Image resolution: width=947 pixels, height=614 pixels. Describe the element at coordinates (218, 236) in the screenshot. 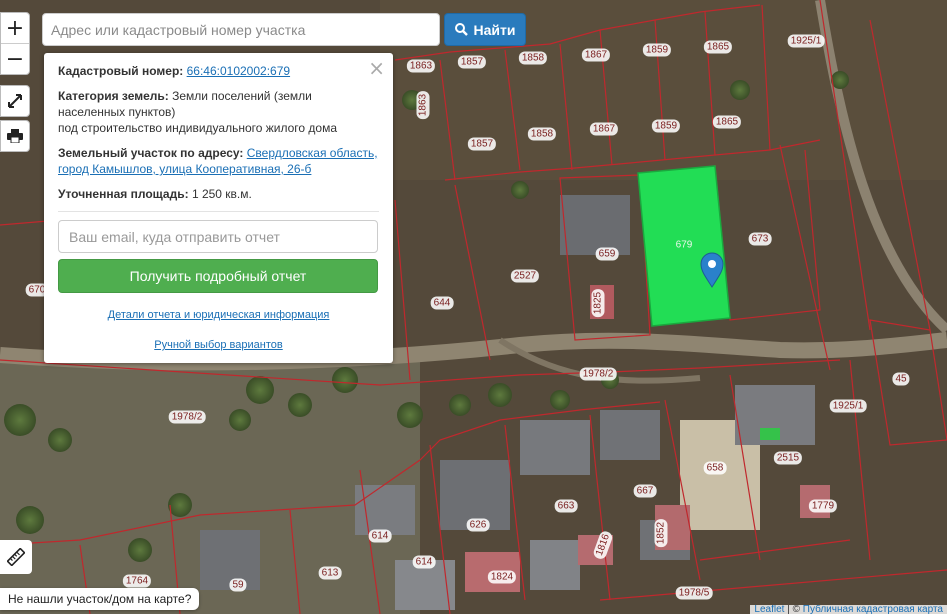

I see `email-field` at that location.